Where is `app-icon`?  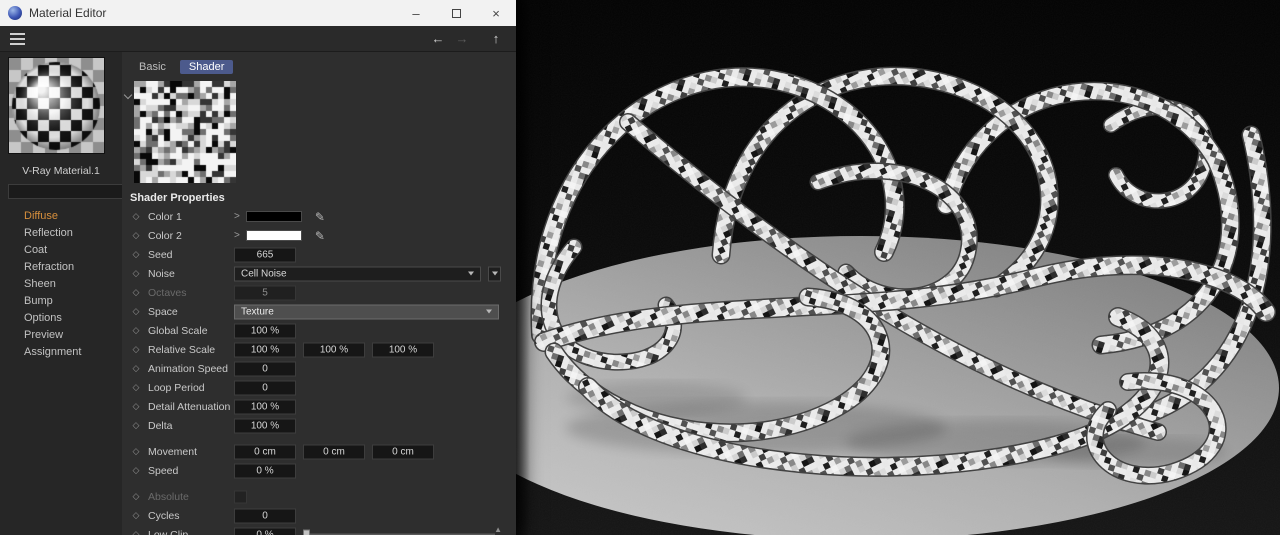
app-icon is located at coordinates (15, 13).